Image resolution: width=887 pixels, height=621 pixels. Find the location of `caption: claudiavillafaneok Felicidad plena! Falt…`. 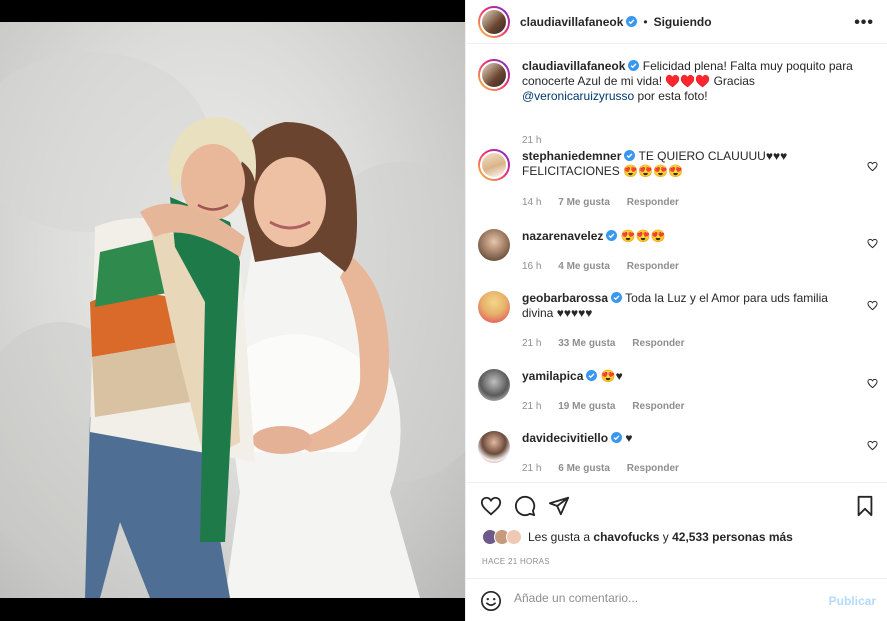

caption: claudiavillafaneok Felicidad plena! Falt… is located at coordinates (678, 102).